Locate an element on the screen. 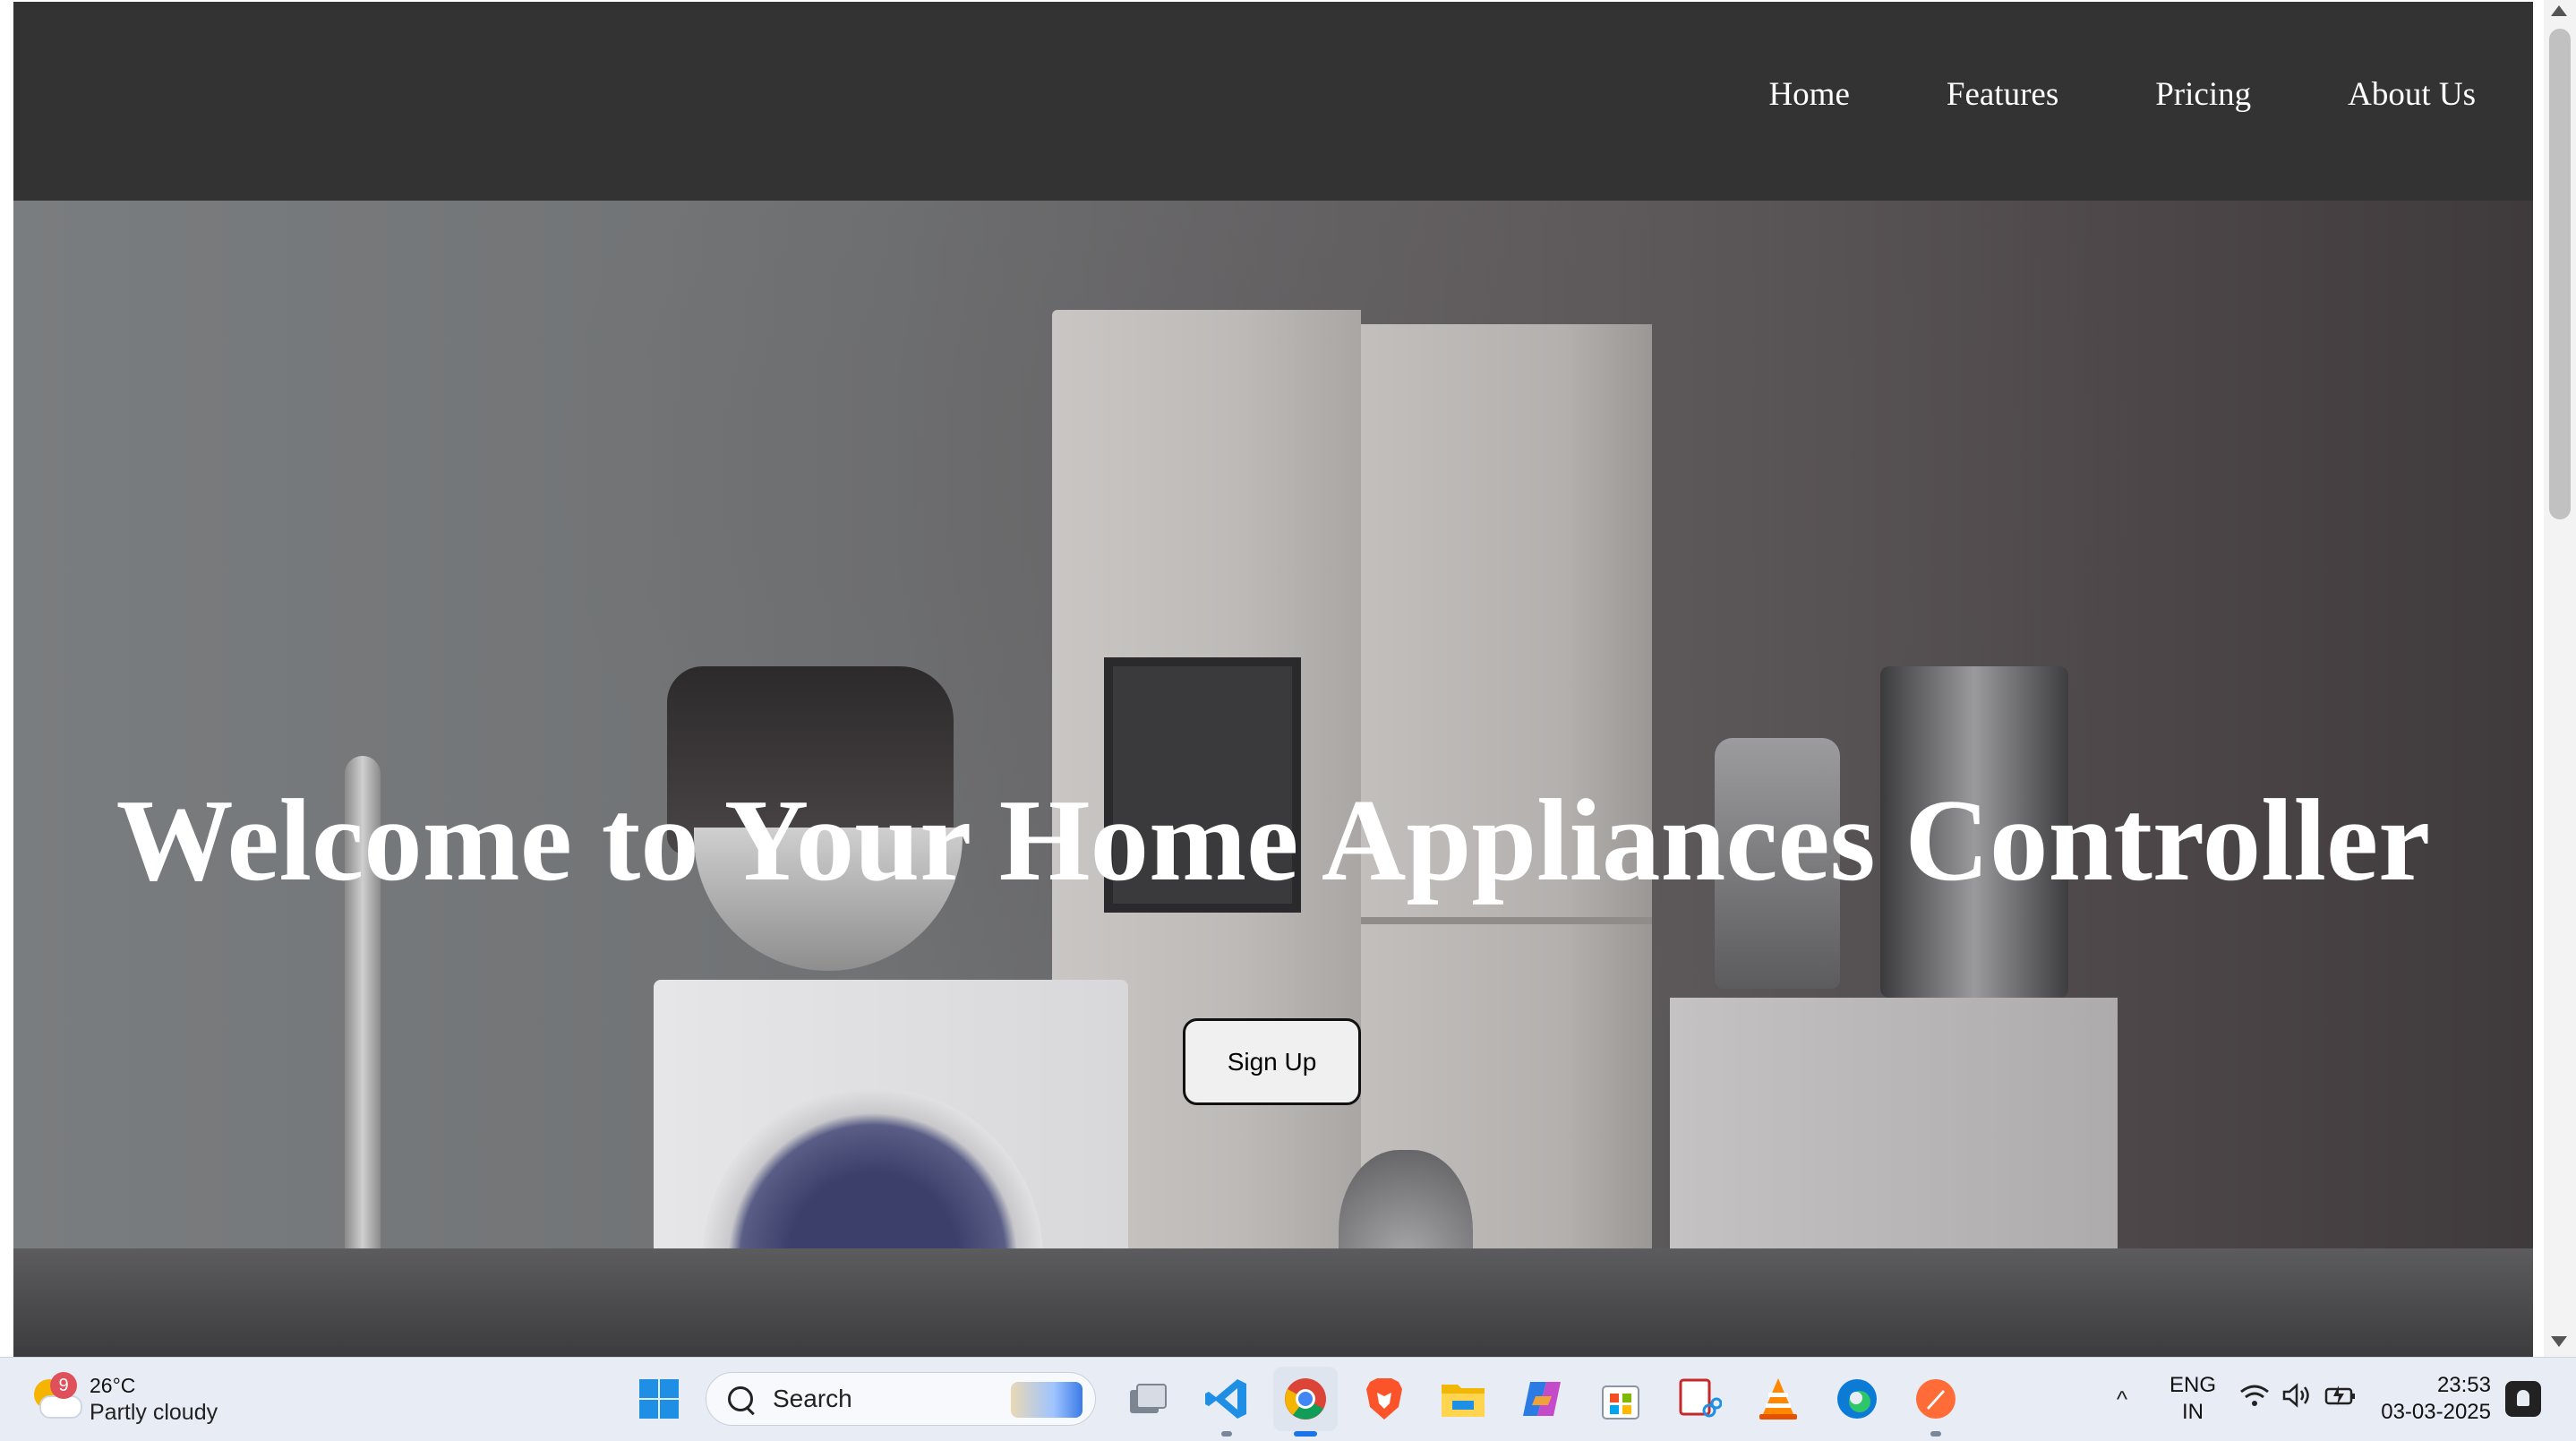 Image resolution: width=2576 pixels, height=1441 pixels. postman-button is located at coordinates (1936, 1402).